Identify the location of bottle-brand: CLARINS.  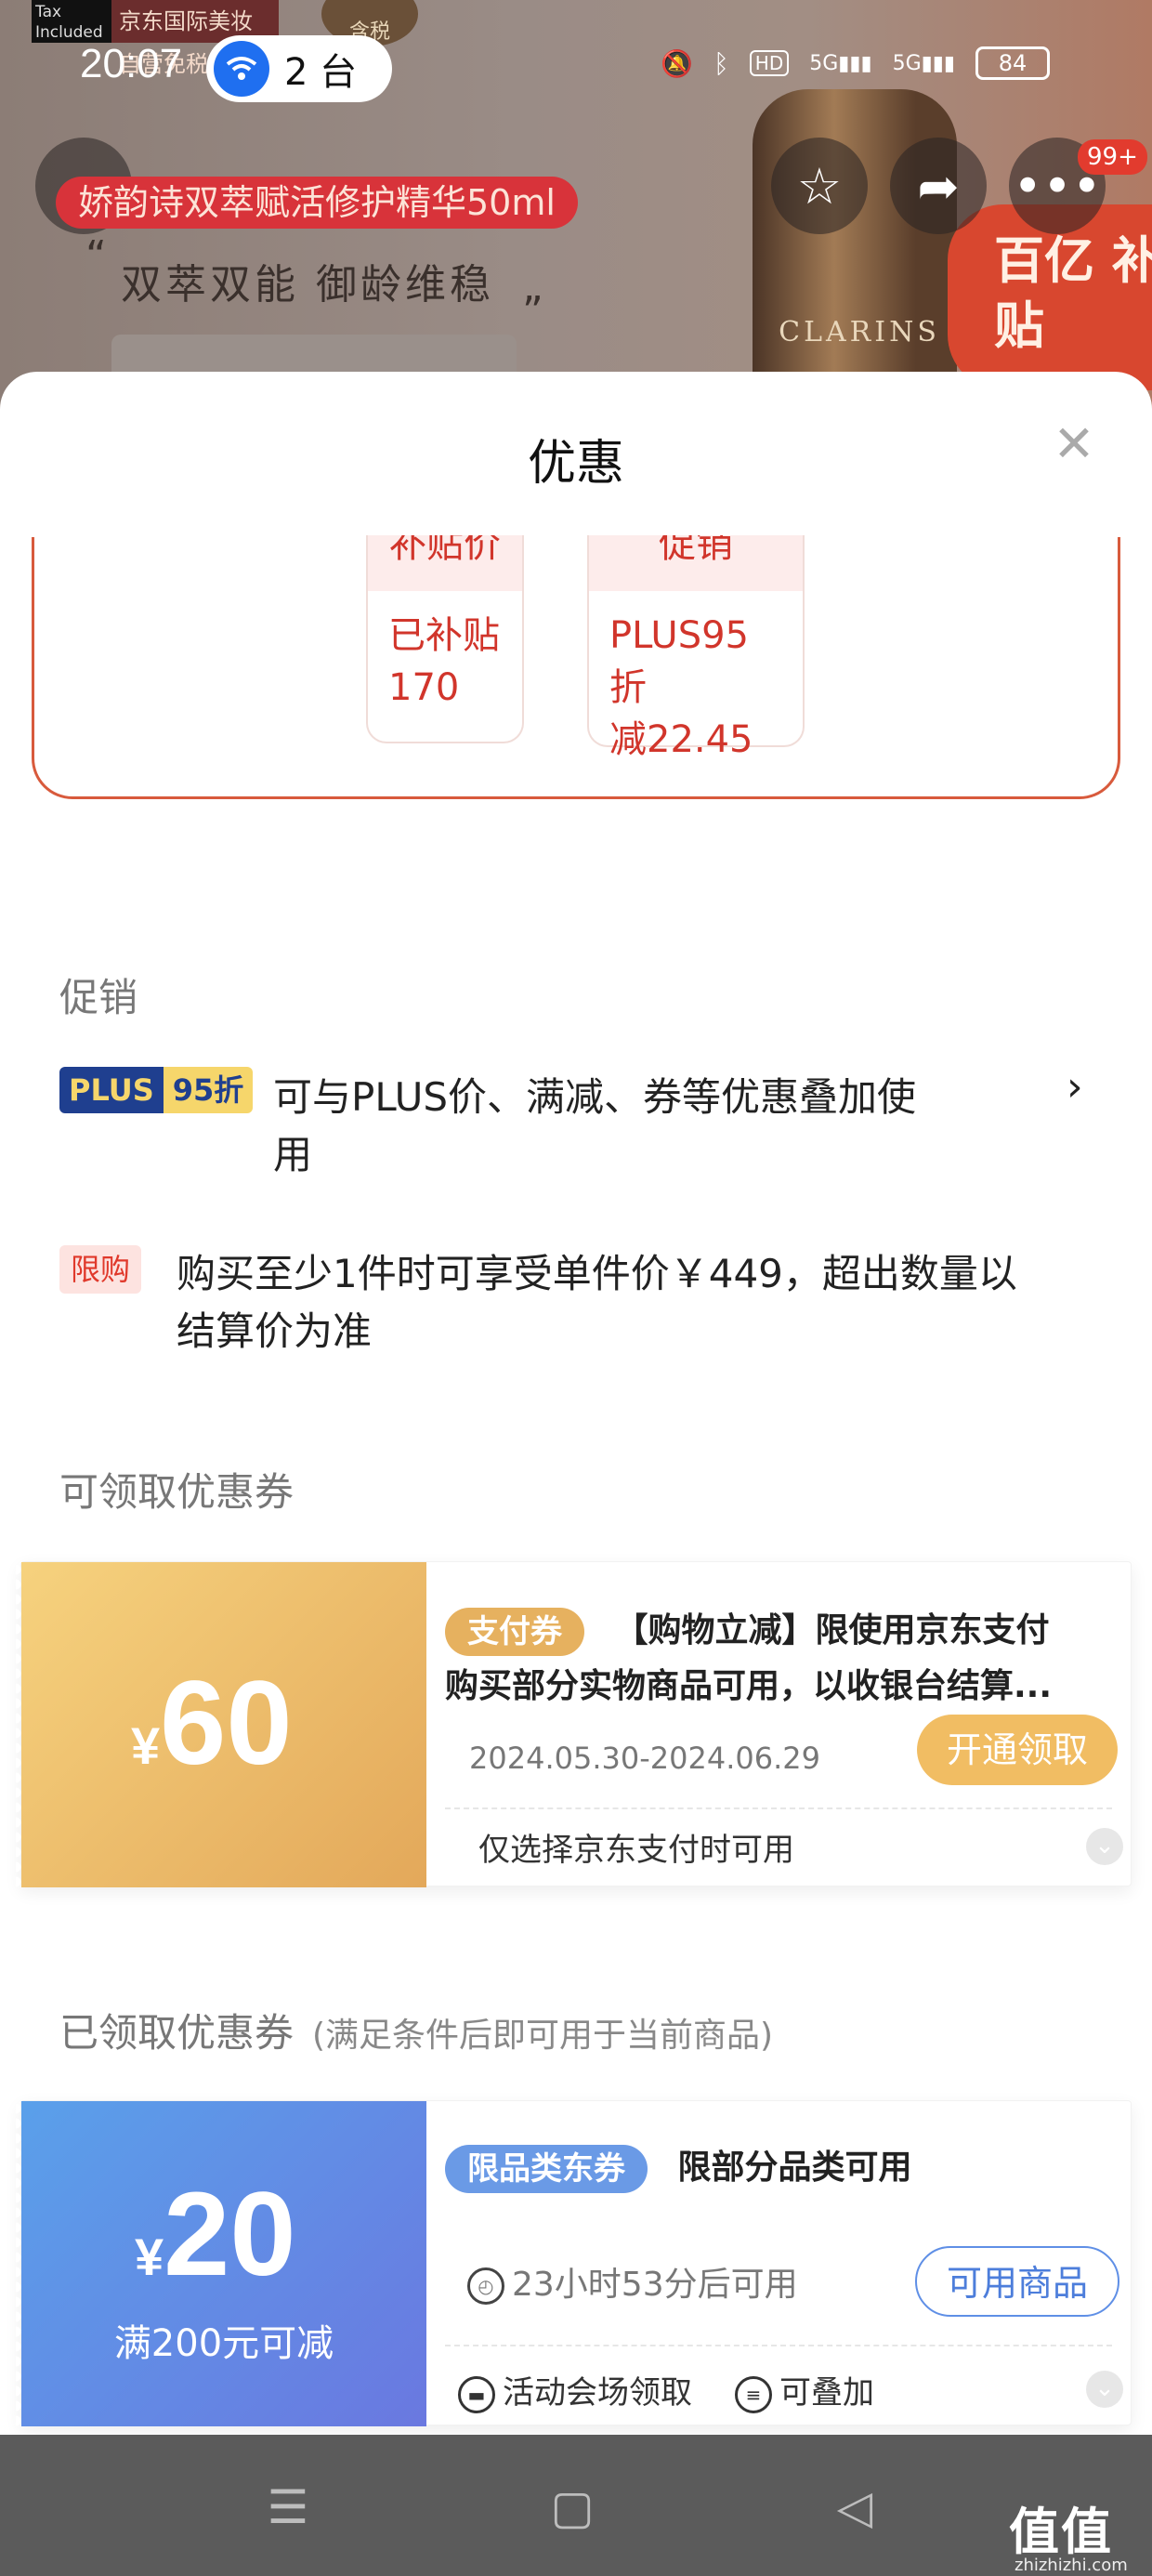
(859, 332).